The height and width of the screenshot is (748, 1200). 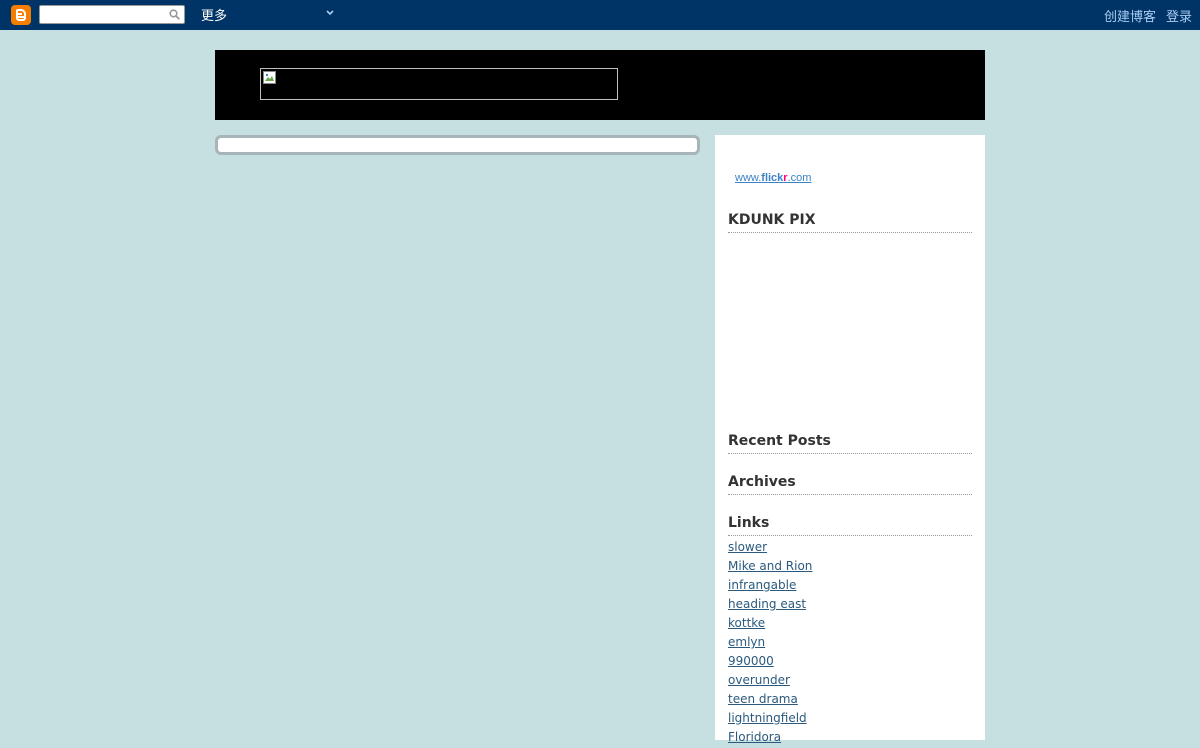 What do you see at coordinates (214, 14) in the screenshot?
I see `more-menu: 更多` at bounding box center [214, 14].